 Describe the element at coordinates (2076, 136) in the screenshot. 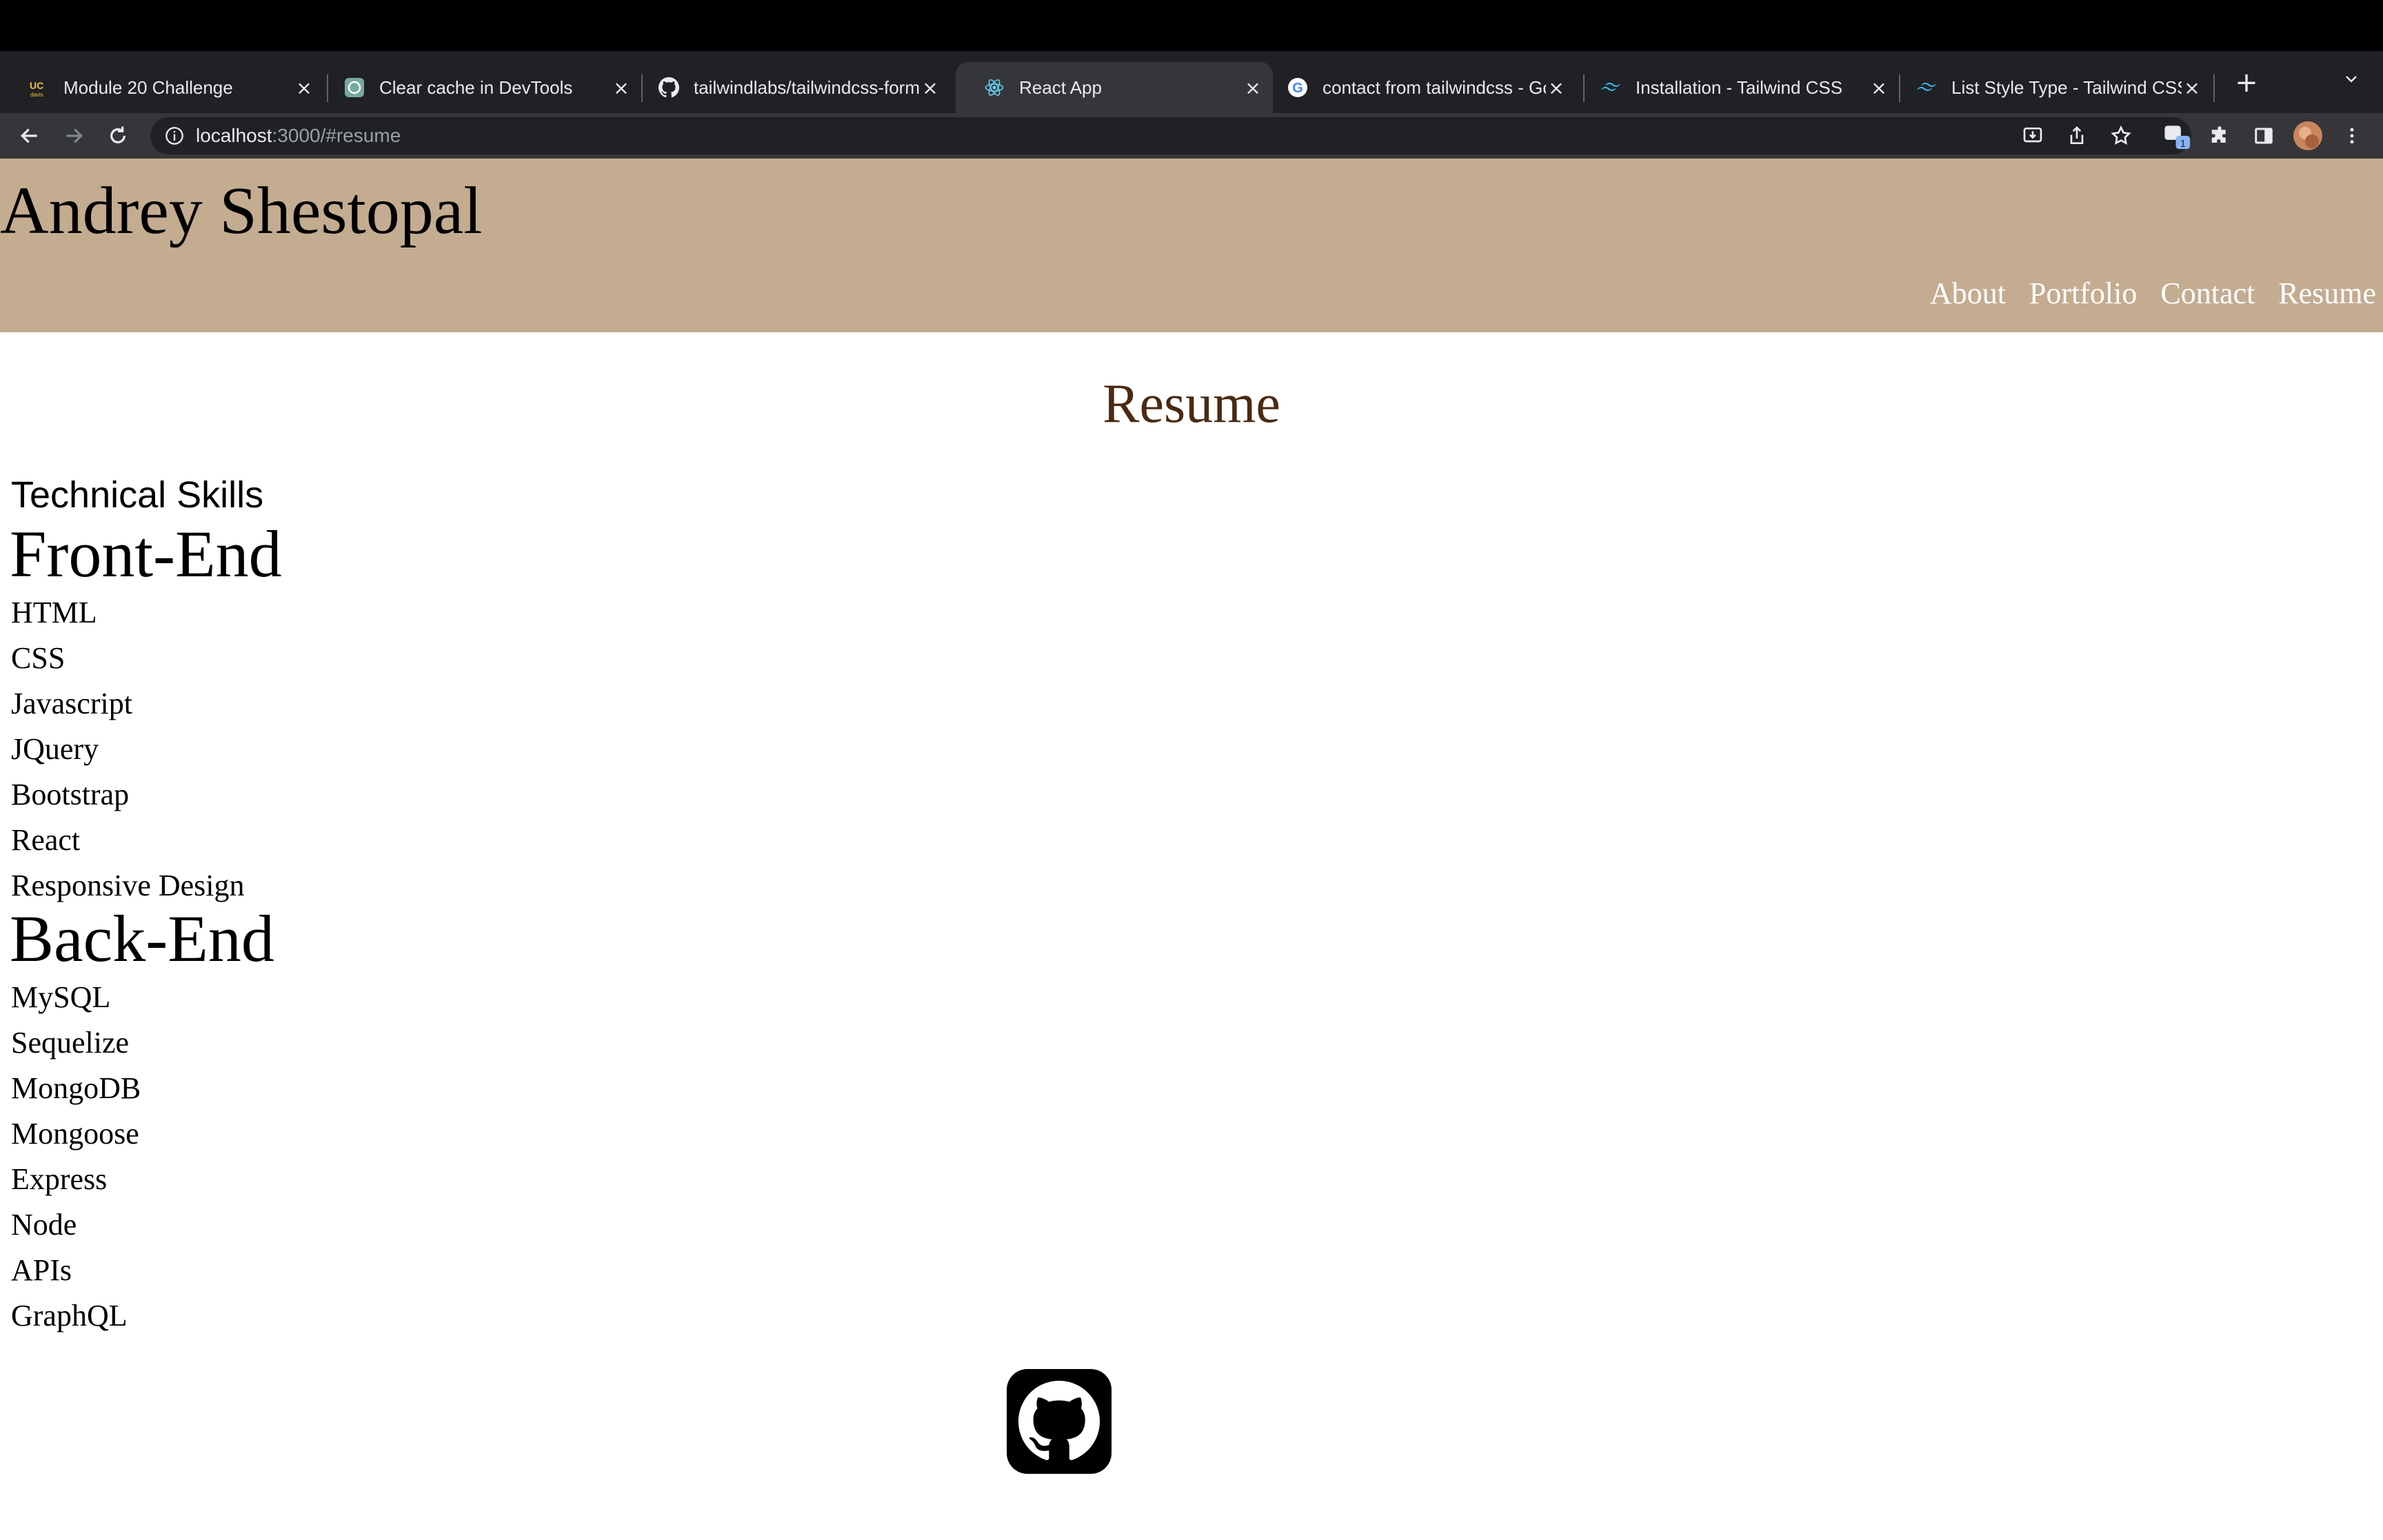

I see `share-icon` at that location.